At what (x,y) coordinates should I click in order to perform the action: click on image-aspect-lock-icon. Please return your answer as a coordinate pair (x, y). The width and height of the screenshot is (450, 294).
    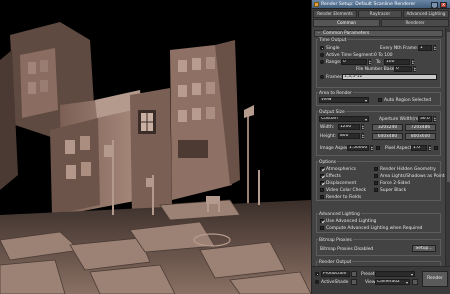
    Looking at the image, I should click on (378, 148).